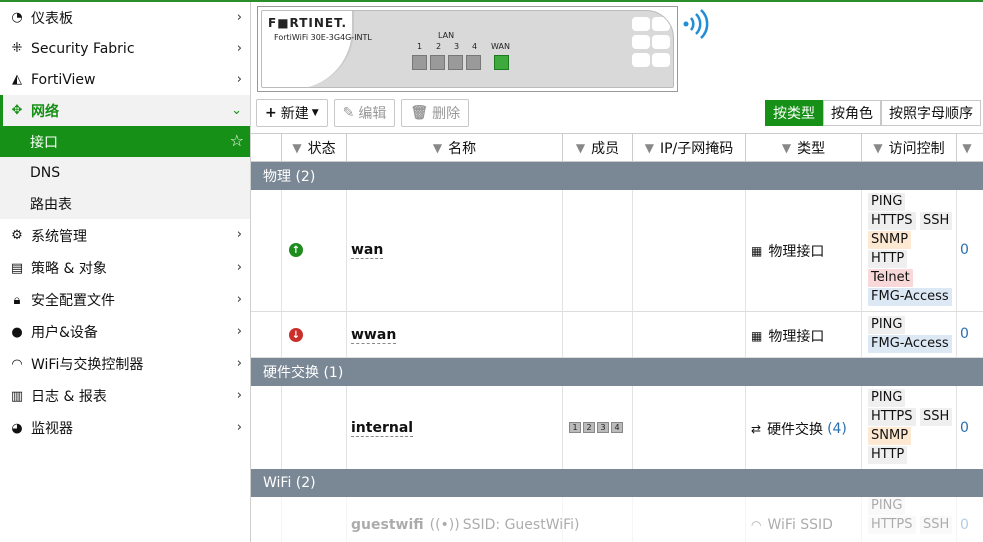  Describe the element at coordinates (237, 140) in the screenshot. I see `star-icon: ☆` at that location.